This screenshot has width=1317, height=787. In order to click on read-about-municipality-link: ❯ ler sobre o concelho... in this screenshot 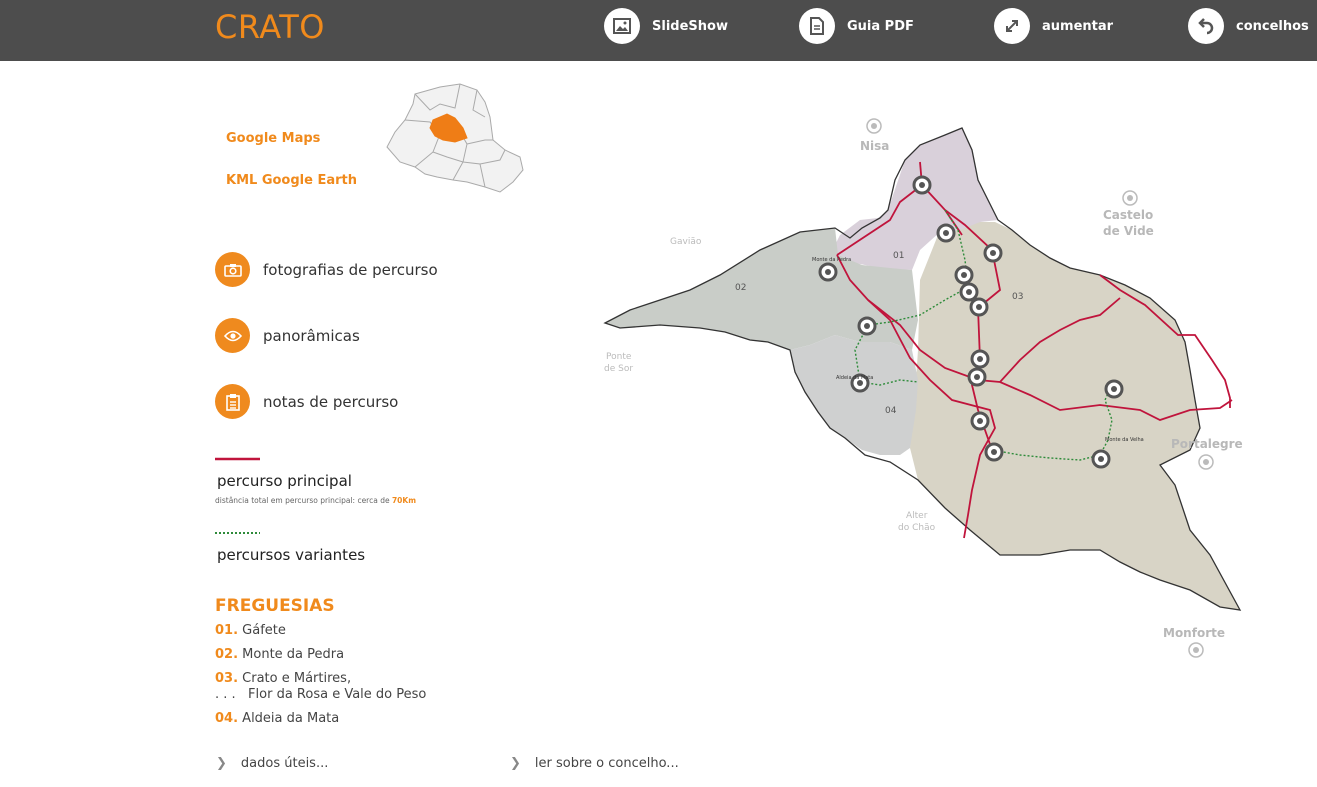, I will do `click(594, 763)`.